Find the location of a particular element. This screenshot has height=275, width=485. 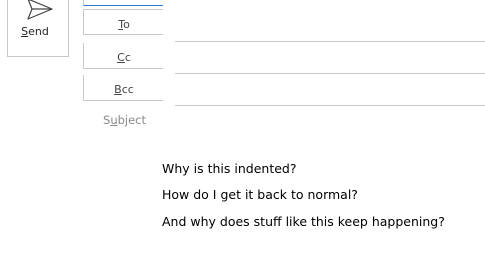

bcc-field is located at coordinates (330, 105).